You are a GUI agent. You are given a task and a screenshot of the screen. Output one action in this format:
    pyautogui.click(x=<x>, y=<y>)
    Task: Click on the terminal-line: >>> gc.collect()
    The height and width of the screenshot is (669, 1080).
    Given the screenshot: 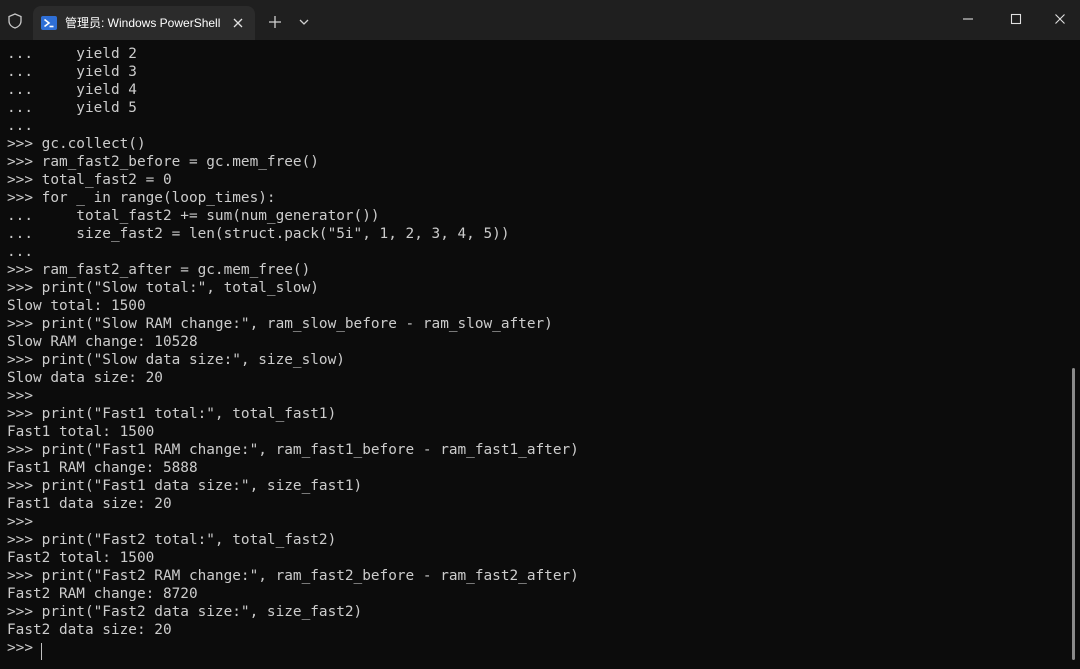 What is the action you would take?
    pyautogui.click(x=76, y=144)
    